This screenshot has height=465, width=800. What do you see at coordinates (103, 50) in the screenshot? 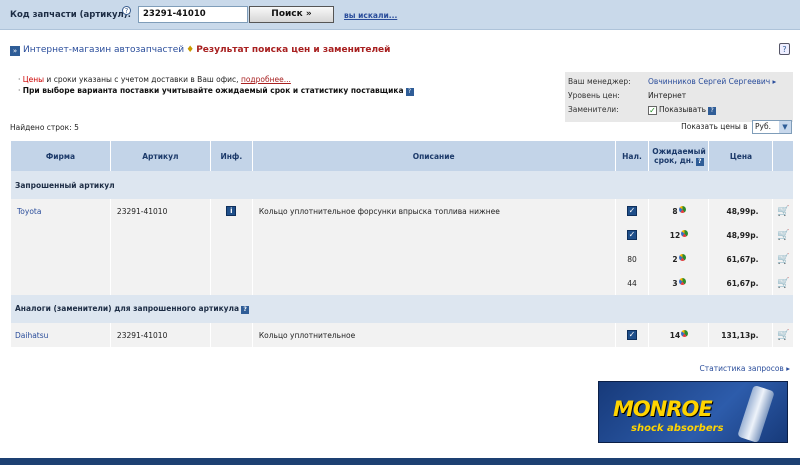
I see `breadcrumb-link: Интернет-магазин автозапчастей` at bounding box center [103, 50].